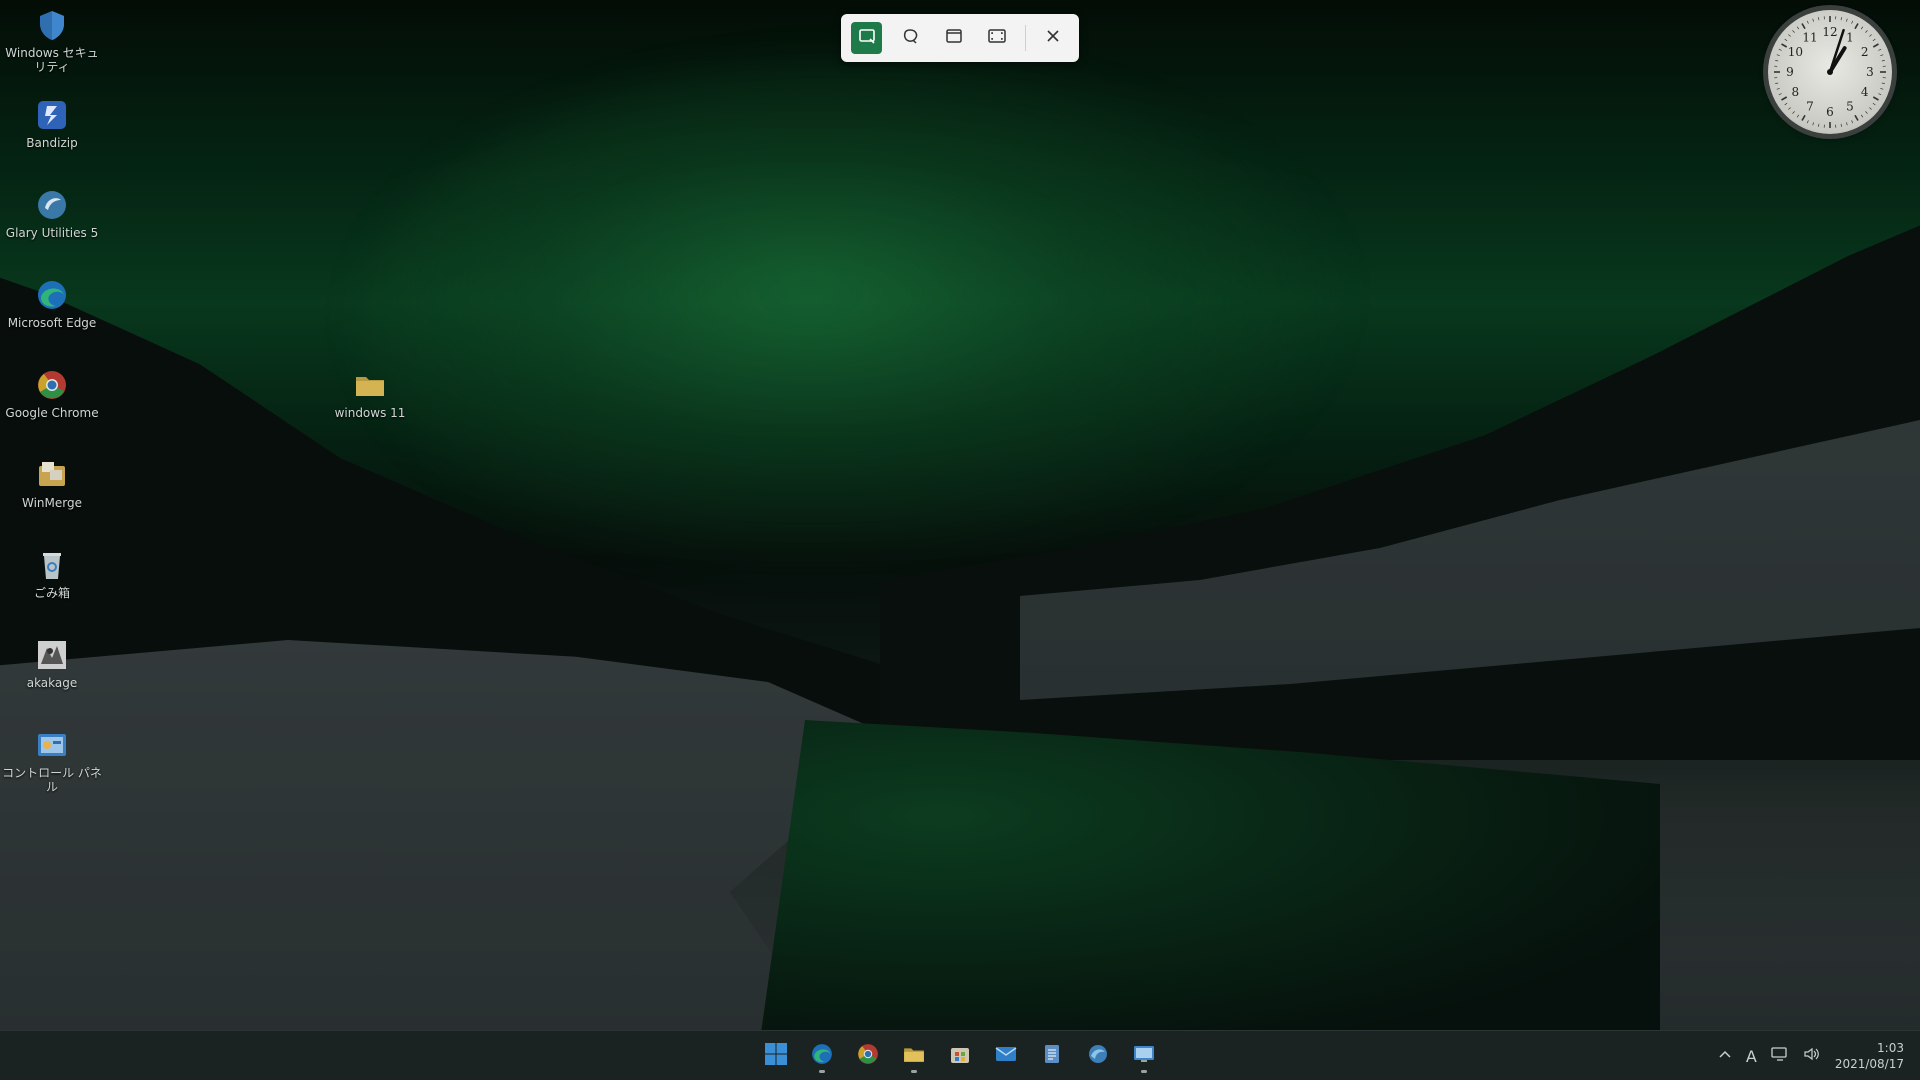  What do you see at coordinates (1810, 107) in the screenshot?
I see `clock-number: 7` at bounding box center [1810, 107].